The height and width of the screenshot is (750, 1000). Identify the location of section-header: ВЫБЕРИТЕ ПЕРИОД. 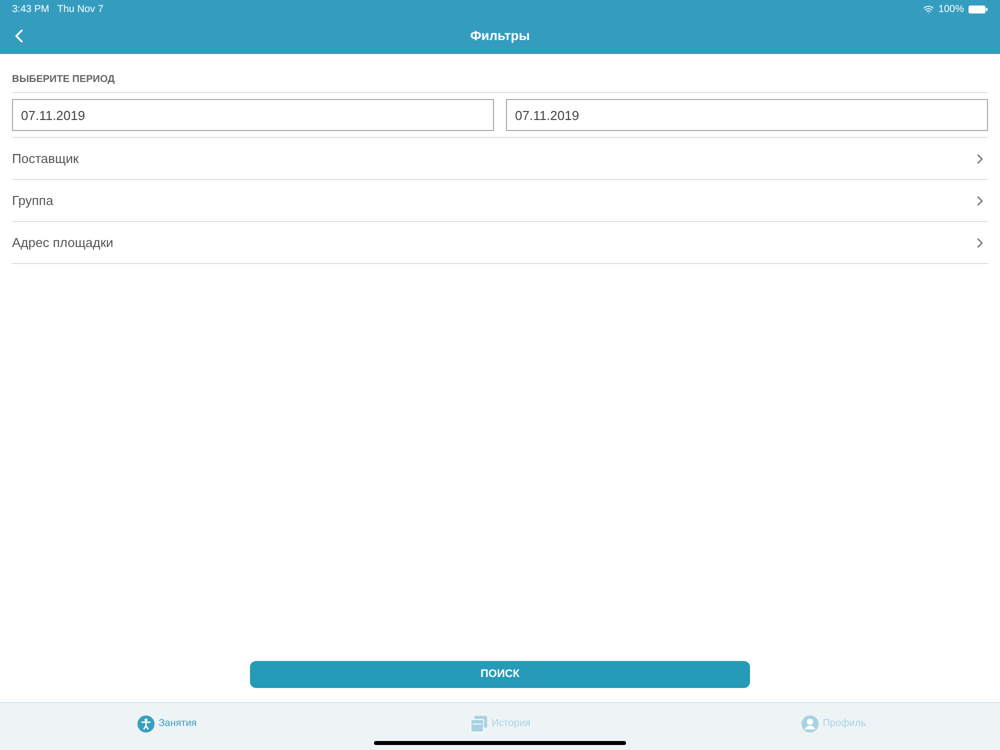
(500, 73).